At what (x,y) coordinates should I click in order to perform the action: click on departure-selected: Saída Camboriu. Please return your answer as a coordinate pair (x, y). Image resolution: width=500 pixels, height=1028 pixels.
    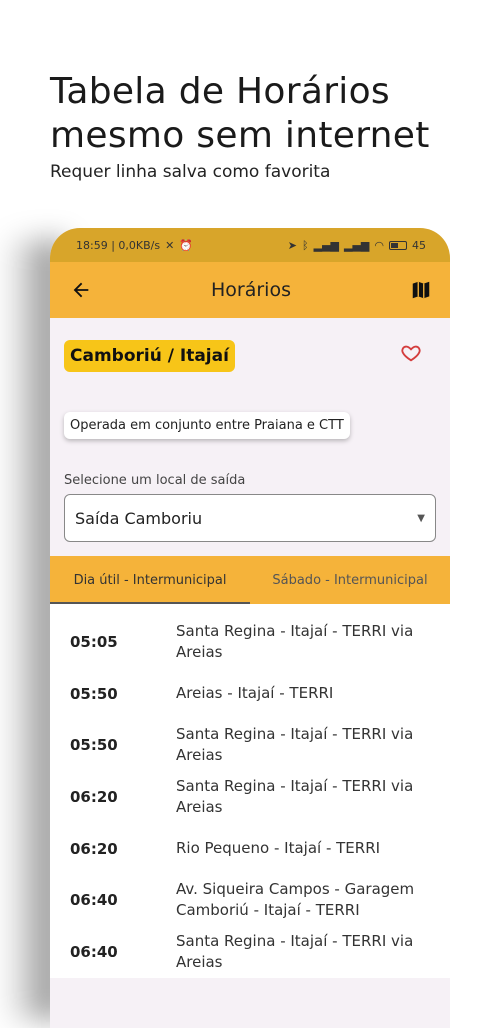
    Looking at the image, I should click on (139, 518).